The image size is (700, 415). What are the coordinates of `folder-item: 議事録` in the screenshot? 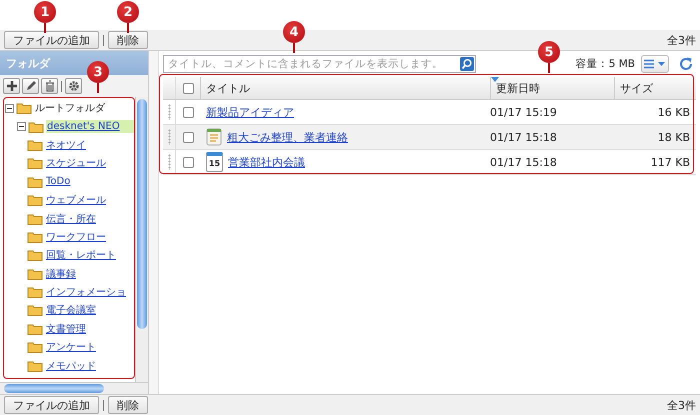 It's located at (61, 274).